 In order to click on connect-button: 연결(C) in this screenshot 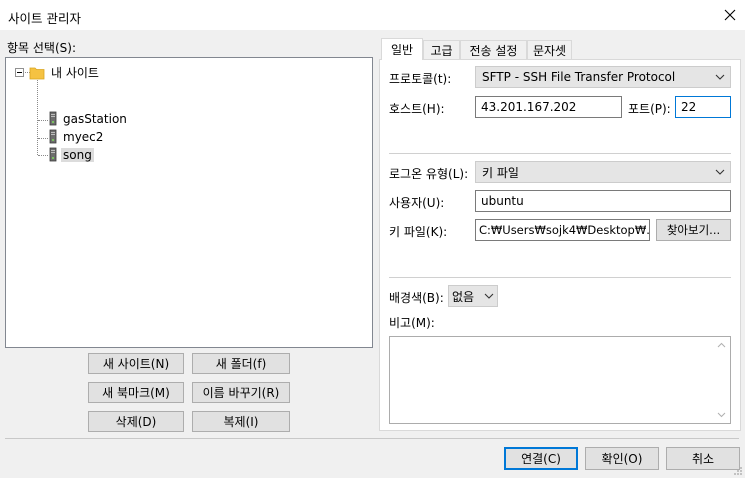, I will do `click(541, 458)`.